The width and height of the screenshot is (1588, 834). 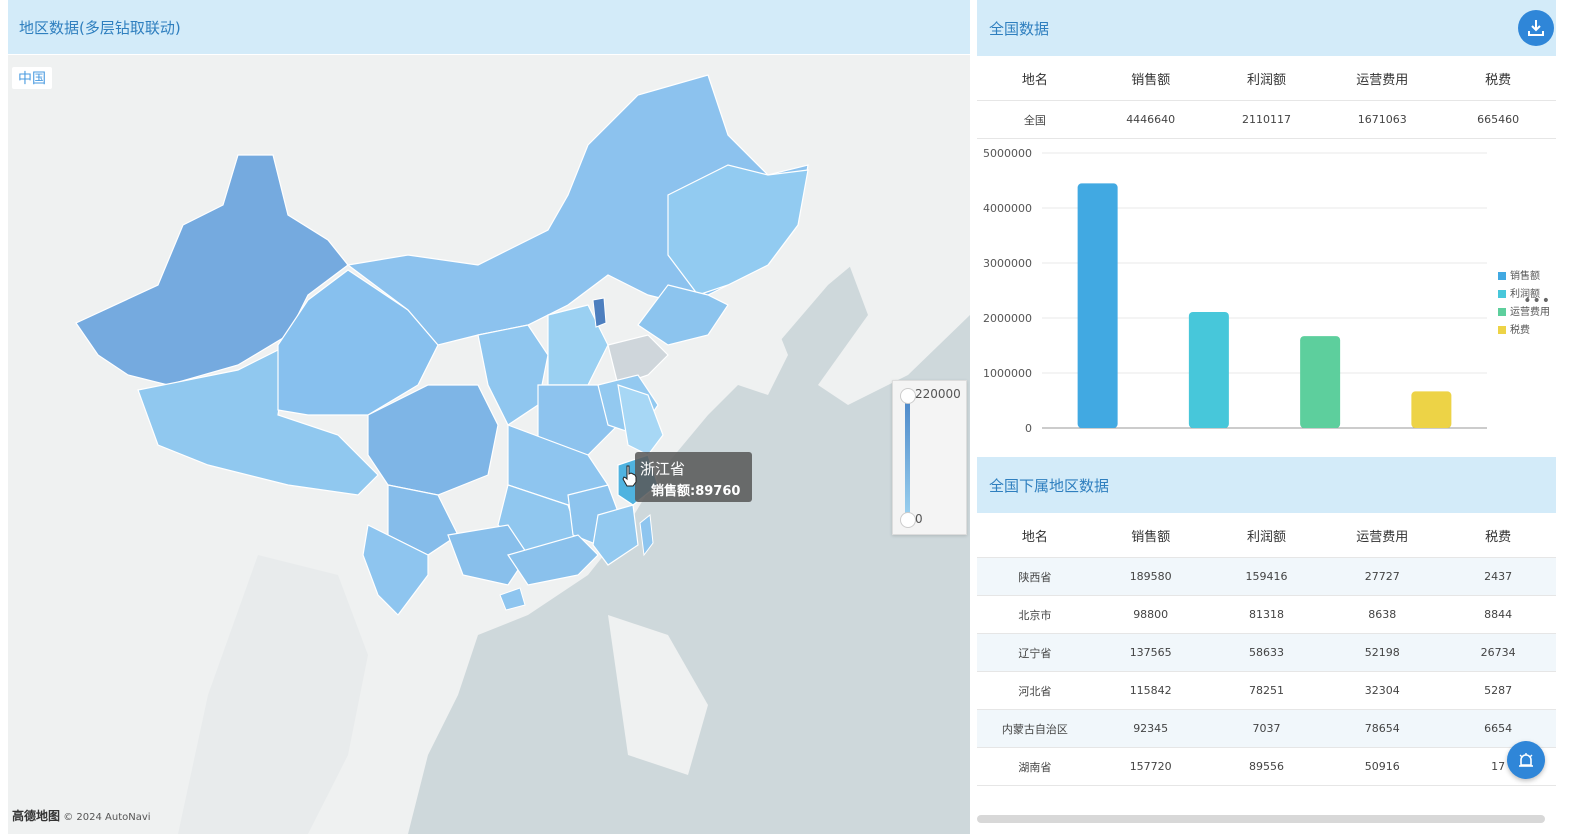 I want to click on y-tick-label: 2000000, so click(x=1007, y=318).